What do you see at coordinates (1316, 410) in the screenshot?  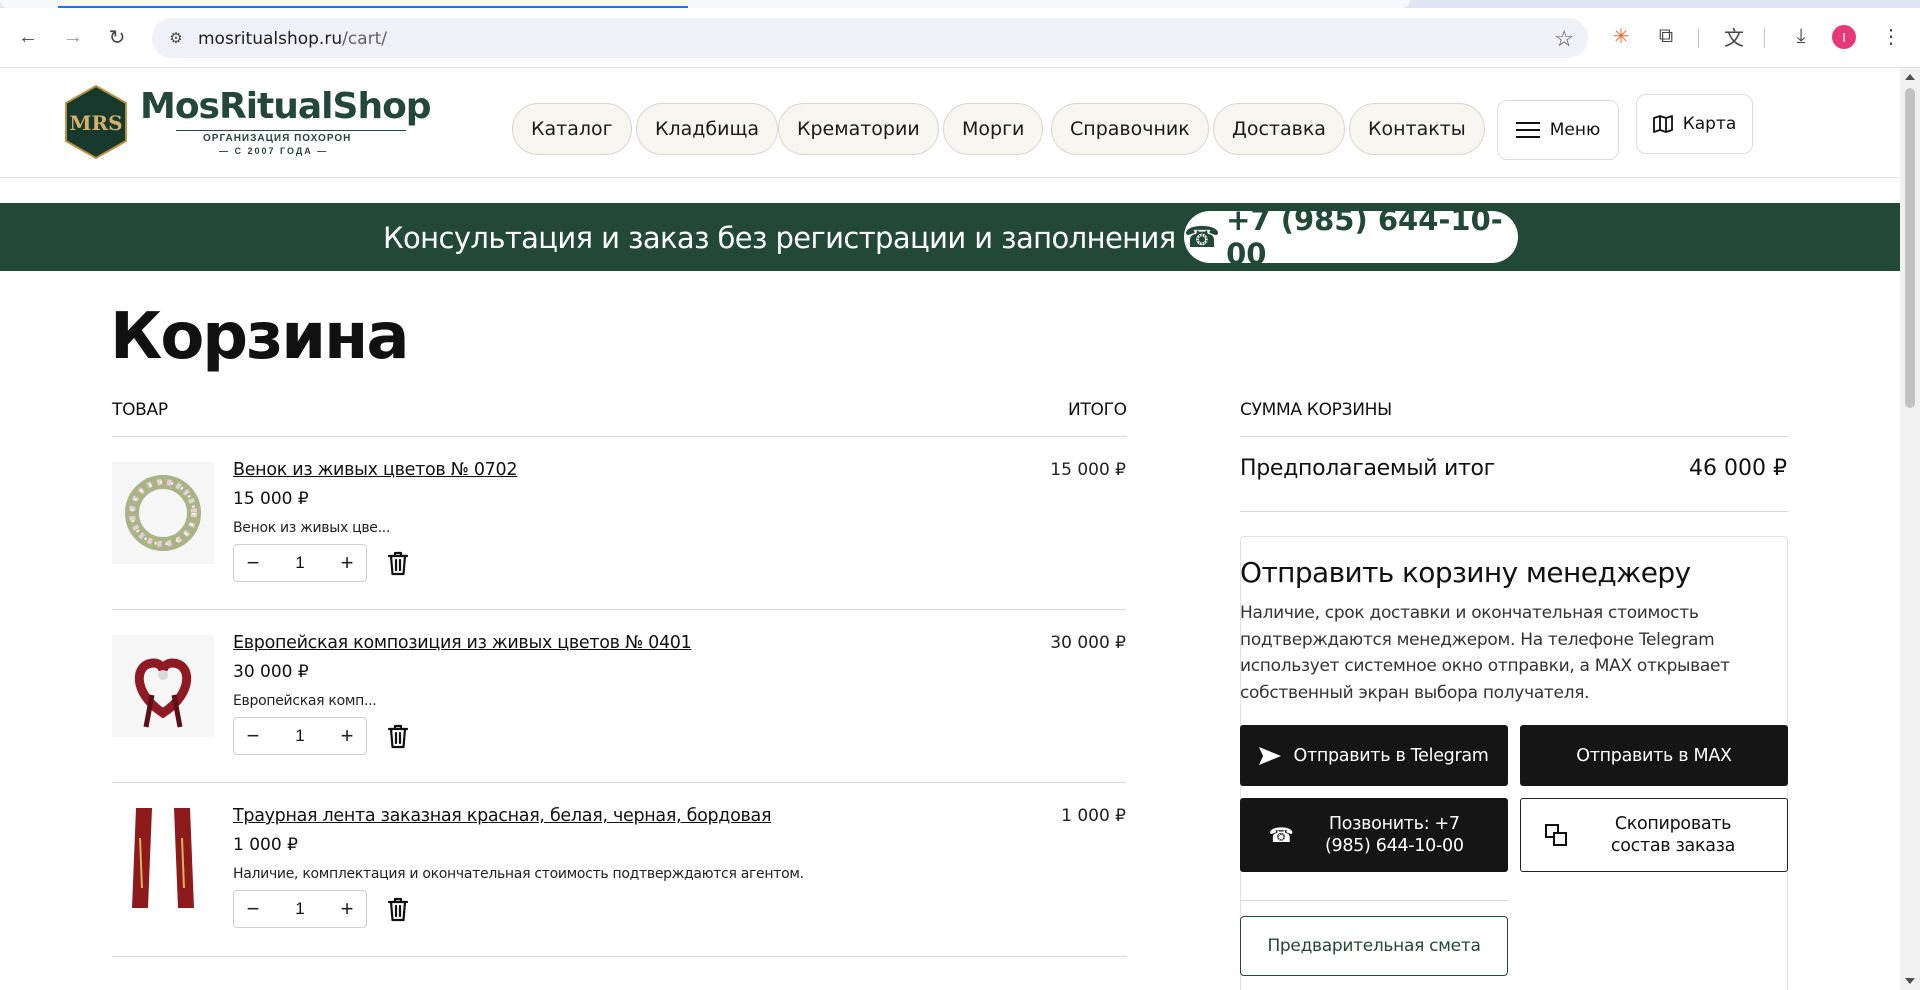 I see `cart-summary-heading: СУММА КОРЗИНЫ` at bounding box center [1316, 410].